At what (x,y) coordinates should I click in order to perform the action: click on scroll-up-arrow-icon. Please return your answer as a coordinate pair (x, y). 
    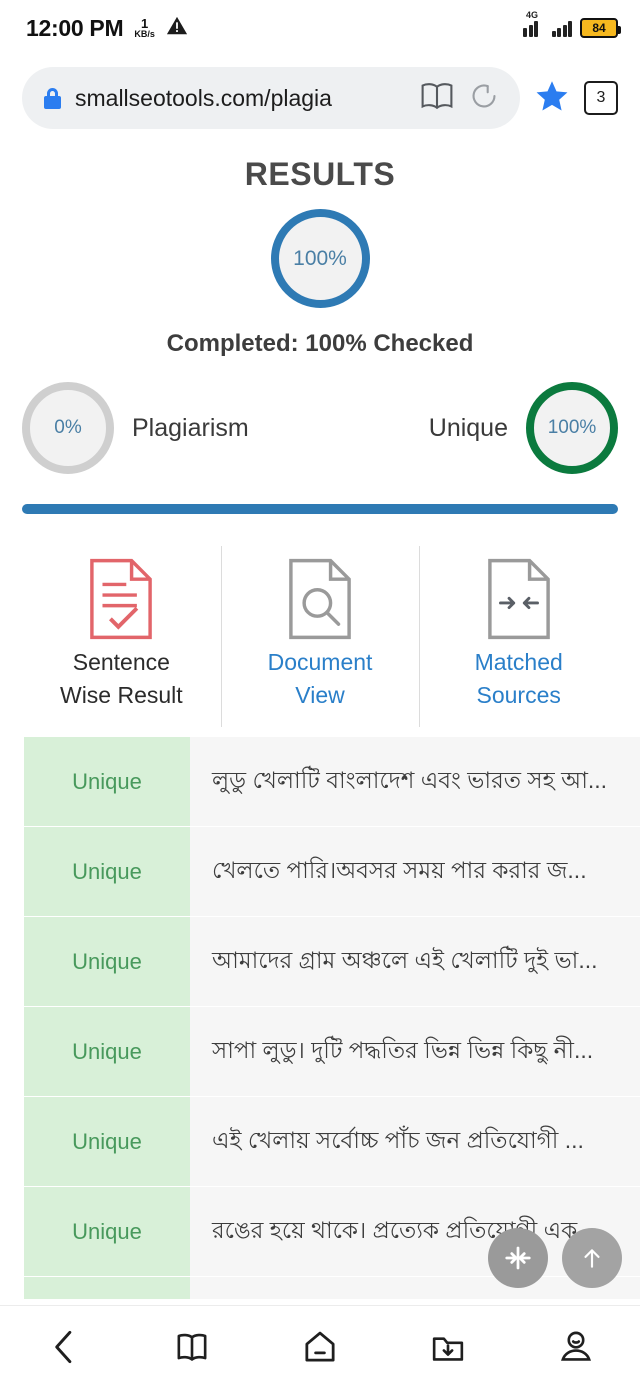
    Looking at the image, I should click on (592, 1258).